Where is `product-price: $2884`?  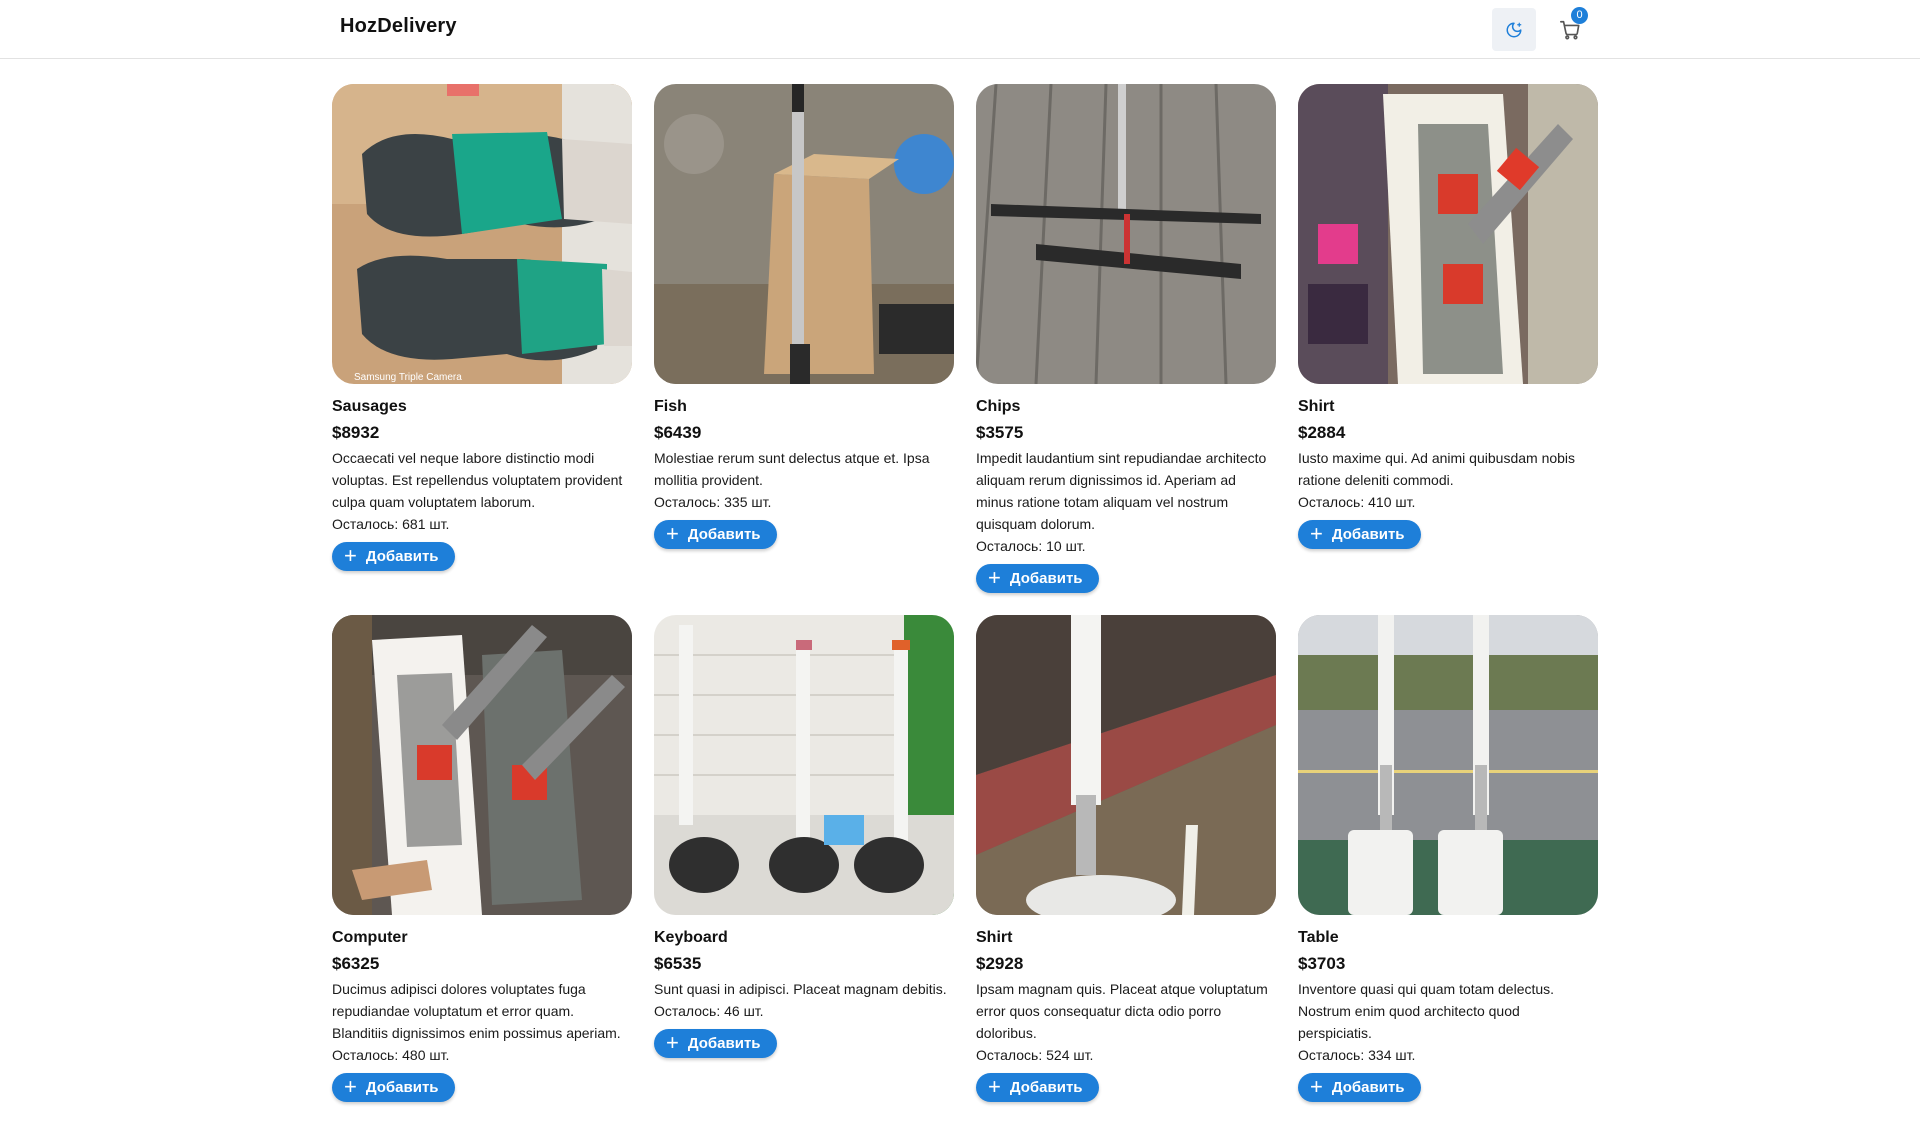
product-price: $2884 is located at coordinates (1322, 432).